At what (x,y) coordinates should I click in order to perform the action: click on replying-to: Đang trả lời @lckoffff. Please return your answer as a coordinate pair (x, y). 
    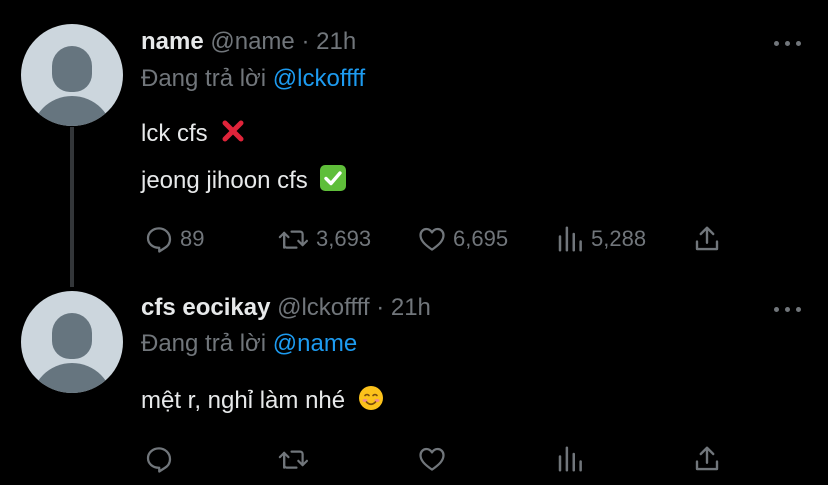
    Looking at the image, I should click on (253, 79).